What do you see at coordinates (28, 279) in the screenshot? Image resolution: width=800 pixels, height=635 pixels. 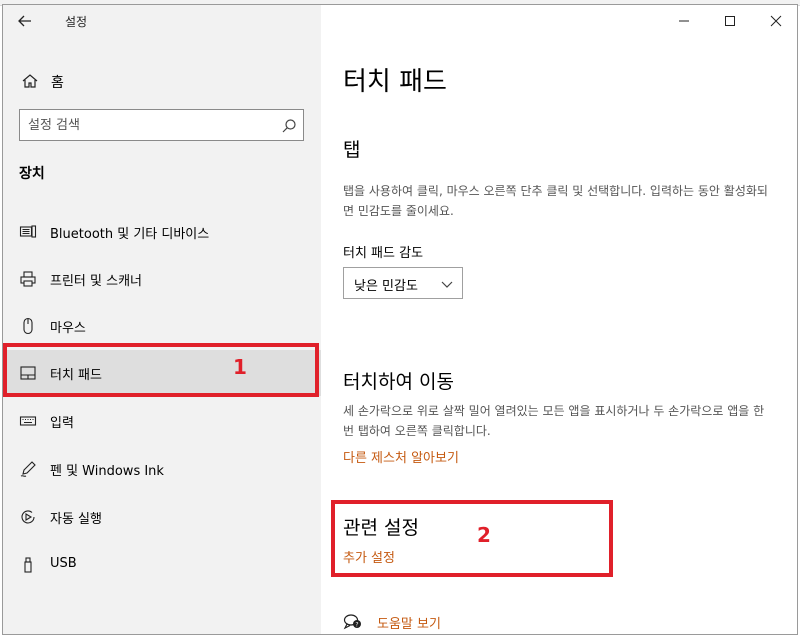 I see `printer-icon` at bounding box center [28, 279].